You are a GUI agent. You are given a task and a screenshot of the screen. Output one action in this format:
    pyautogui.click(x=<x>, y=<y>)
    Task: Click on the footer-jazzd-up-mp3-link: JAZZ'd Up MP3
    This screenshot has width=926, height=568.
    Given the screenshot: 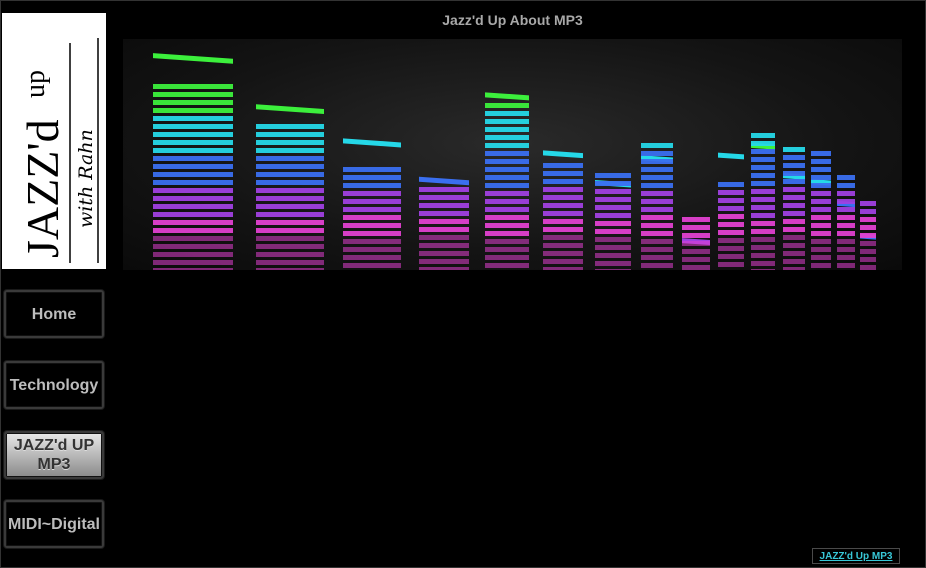 What is the action you would take?
    pyautogui.click(x=856, y=556)
    